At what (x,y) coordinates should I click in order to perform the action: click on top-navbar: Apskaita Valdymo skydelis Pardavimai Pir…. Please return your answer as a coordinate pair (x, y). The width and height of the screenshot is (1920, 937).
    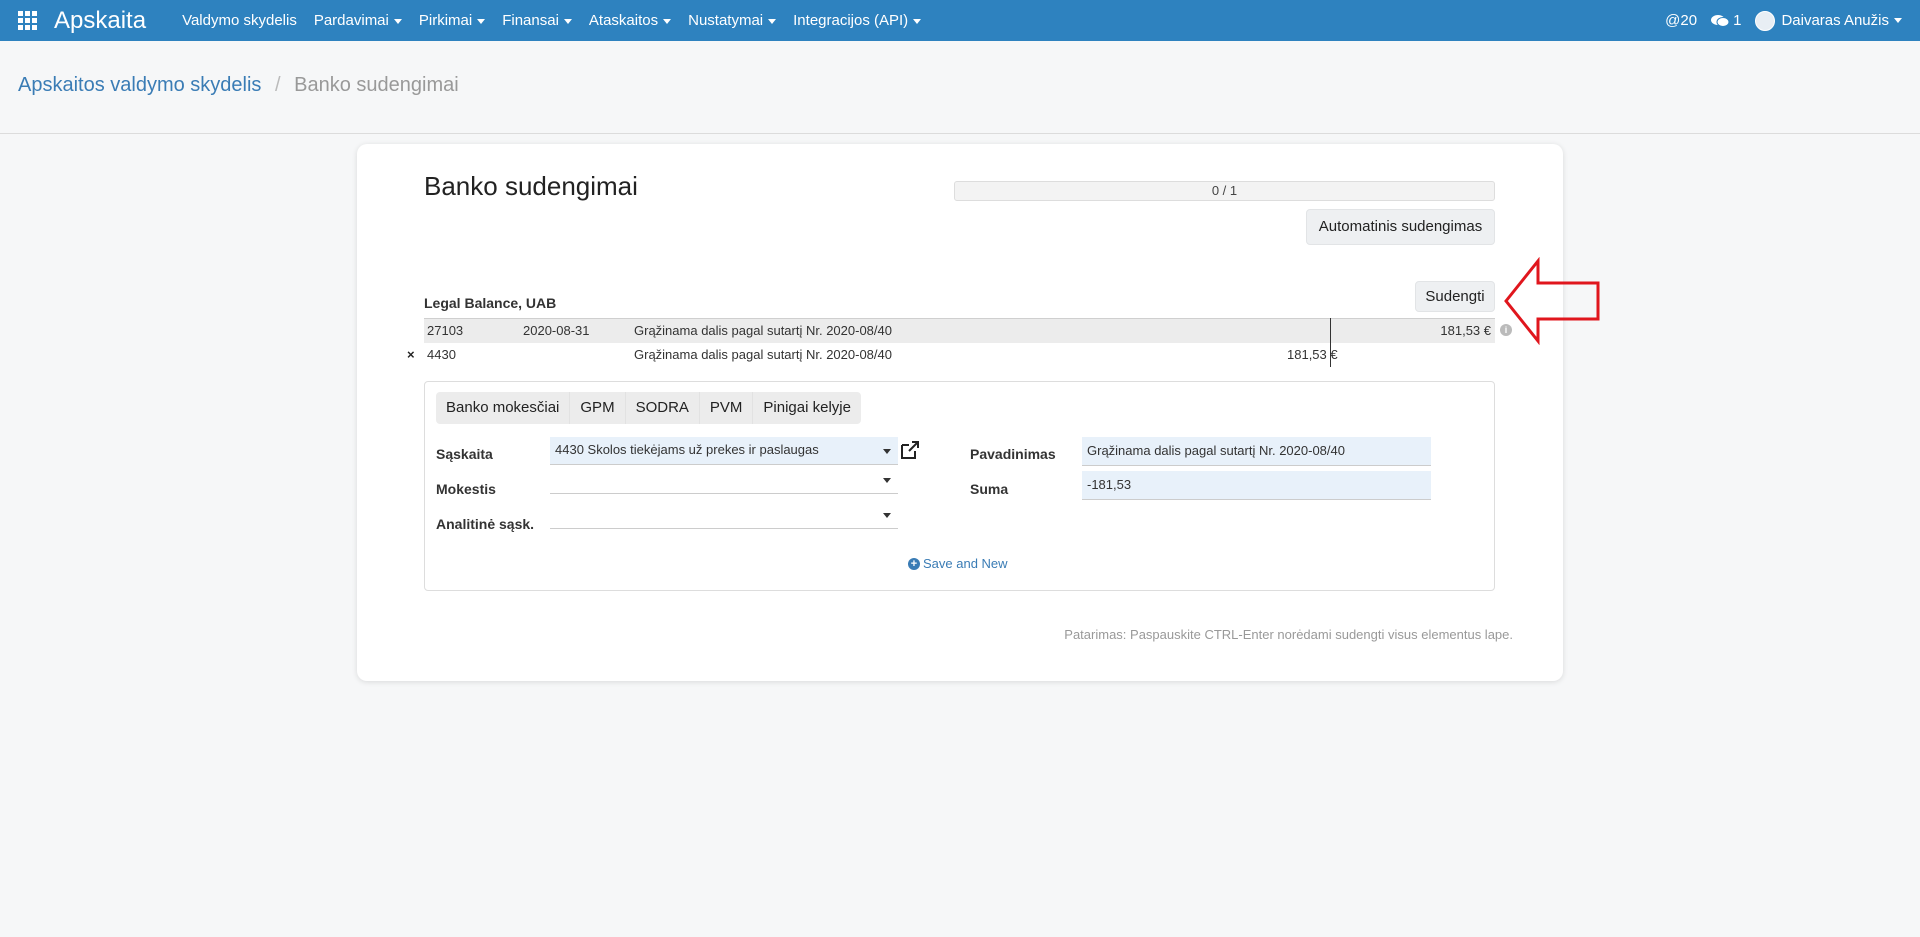
    Looking at the image, I should click on (960, 20).